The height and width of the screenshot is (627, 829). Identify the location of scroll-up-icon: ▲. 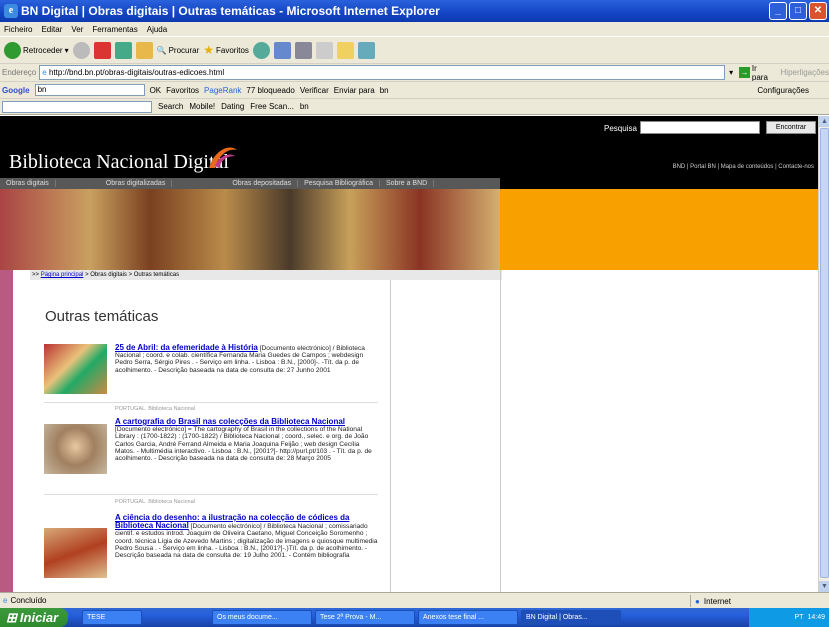
(824, 121).